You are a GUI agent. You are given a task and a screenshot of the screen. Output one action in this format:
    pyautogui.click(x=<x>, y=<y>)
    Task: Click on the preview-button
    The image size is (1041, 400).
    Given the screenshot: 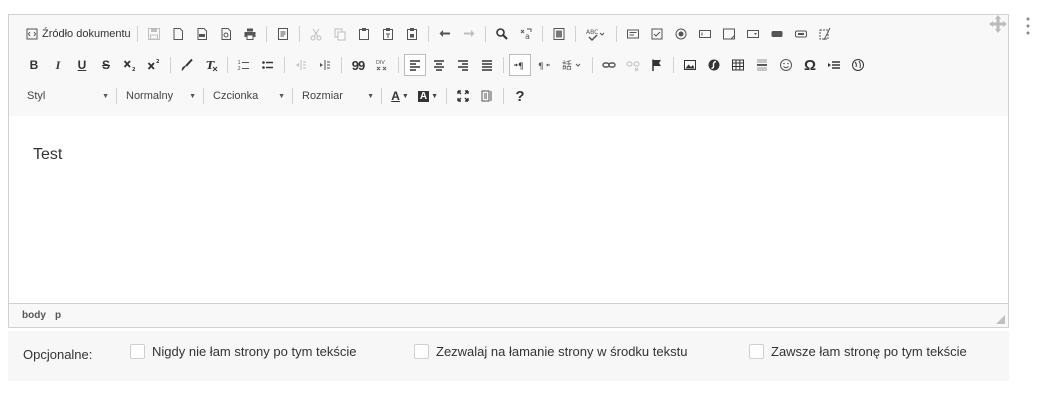 What is the action you would take?
    pyautogui.click(x=226, y=34)
    